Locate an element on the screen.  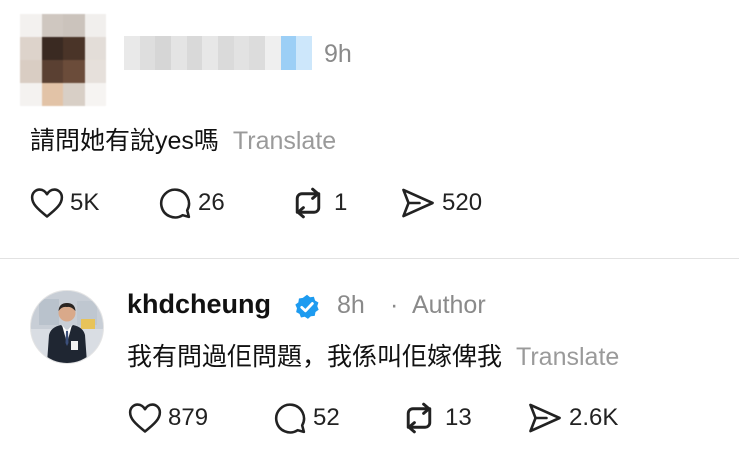
post-time: 9h is located at coordinates (338, 54).